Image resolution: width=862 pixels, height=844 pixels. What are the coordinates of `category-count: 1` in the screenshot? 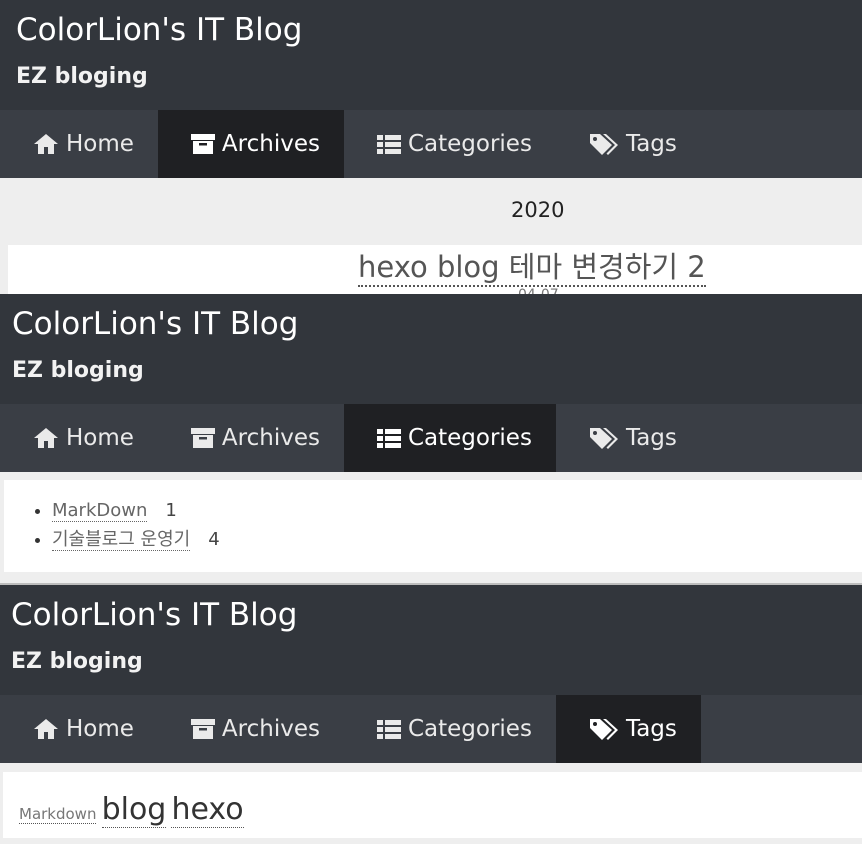 It's located at (171, 510).